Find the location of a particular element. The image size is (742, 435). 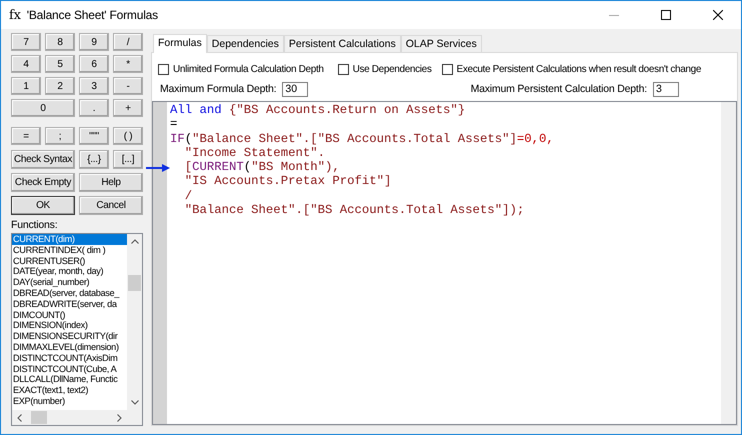

function-item: DAY(serial_number) is located at coordinates (69, 282).